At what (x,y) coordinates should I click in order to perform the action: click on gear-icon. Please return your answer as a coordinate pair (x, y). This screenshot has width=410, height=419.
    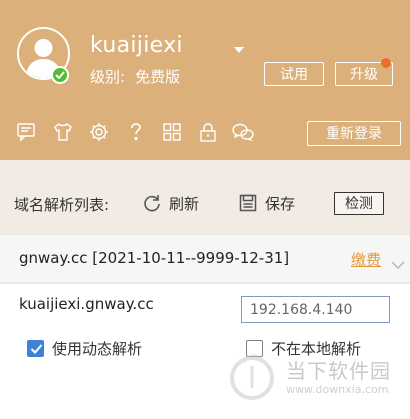
    Looking at the image, I should click on (99, 132).